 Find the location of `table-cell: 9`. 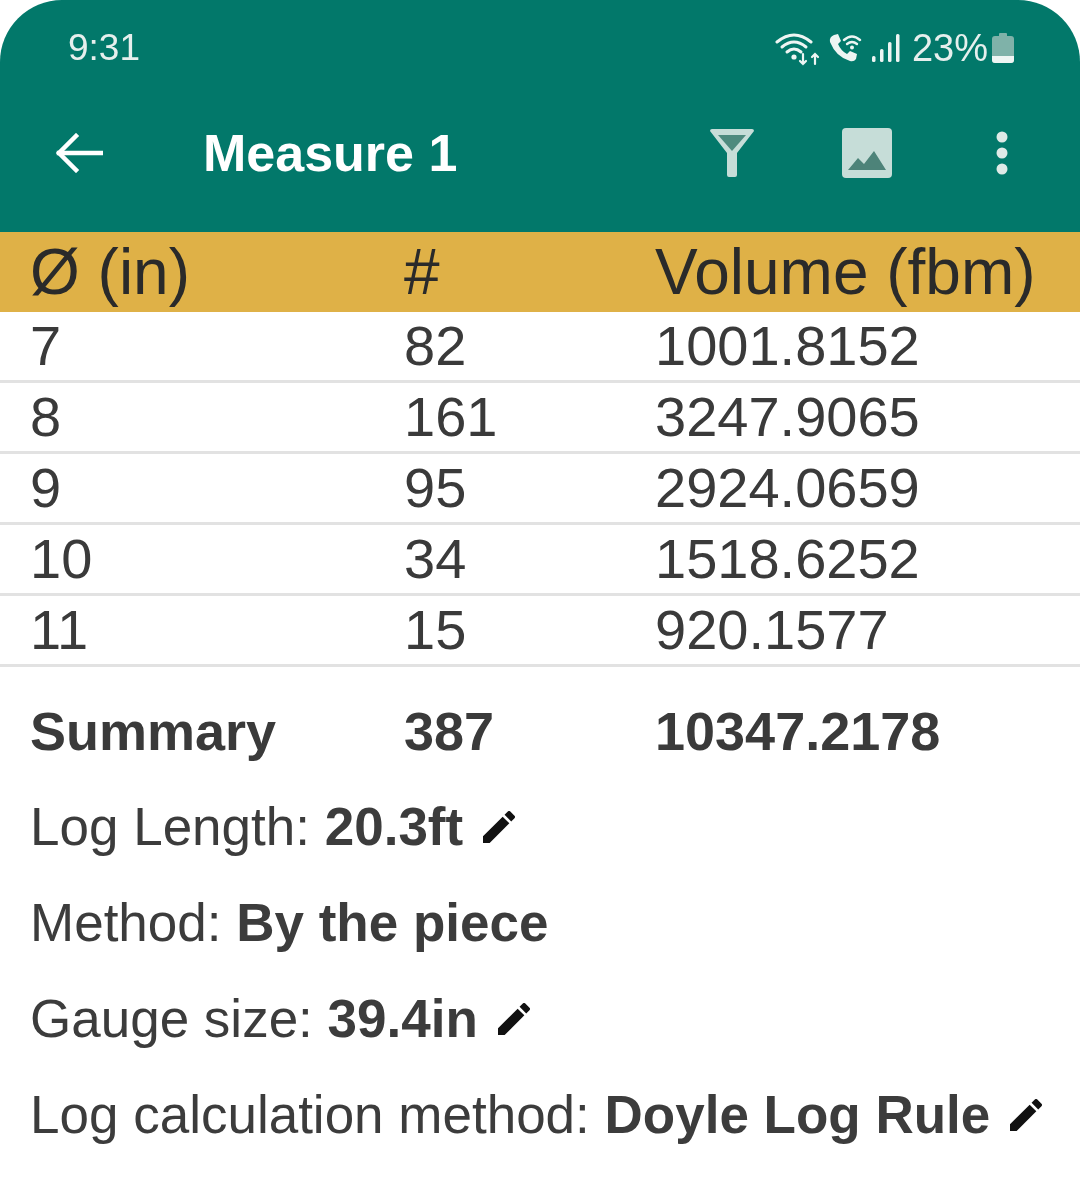

table-cell: 9 is located at coordinates (46, 488).